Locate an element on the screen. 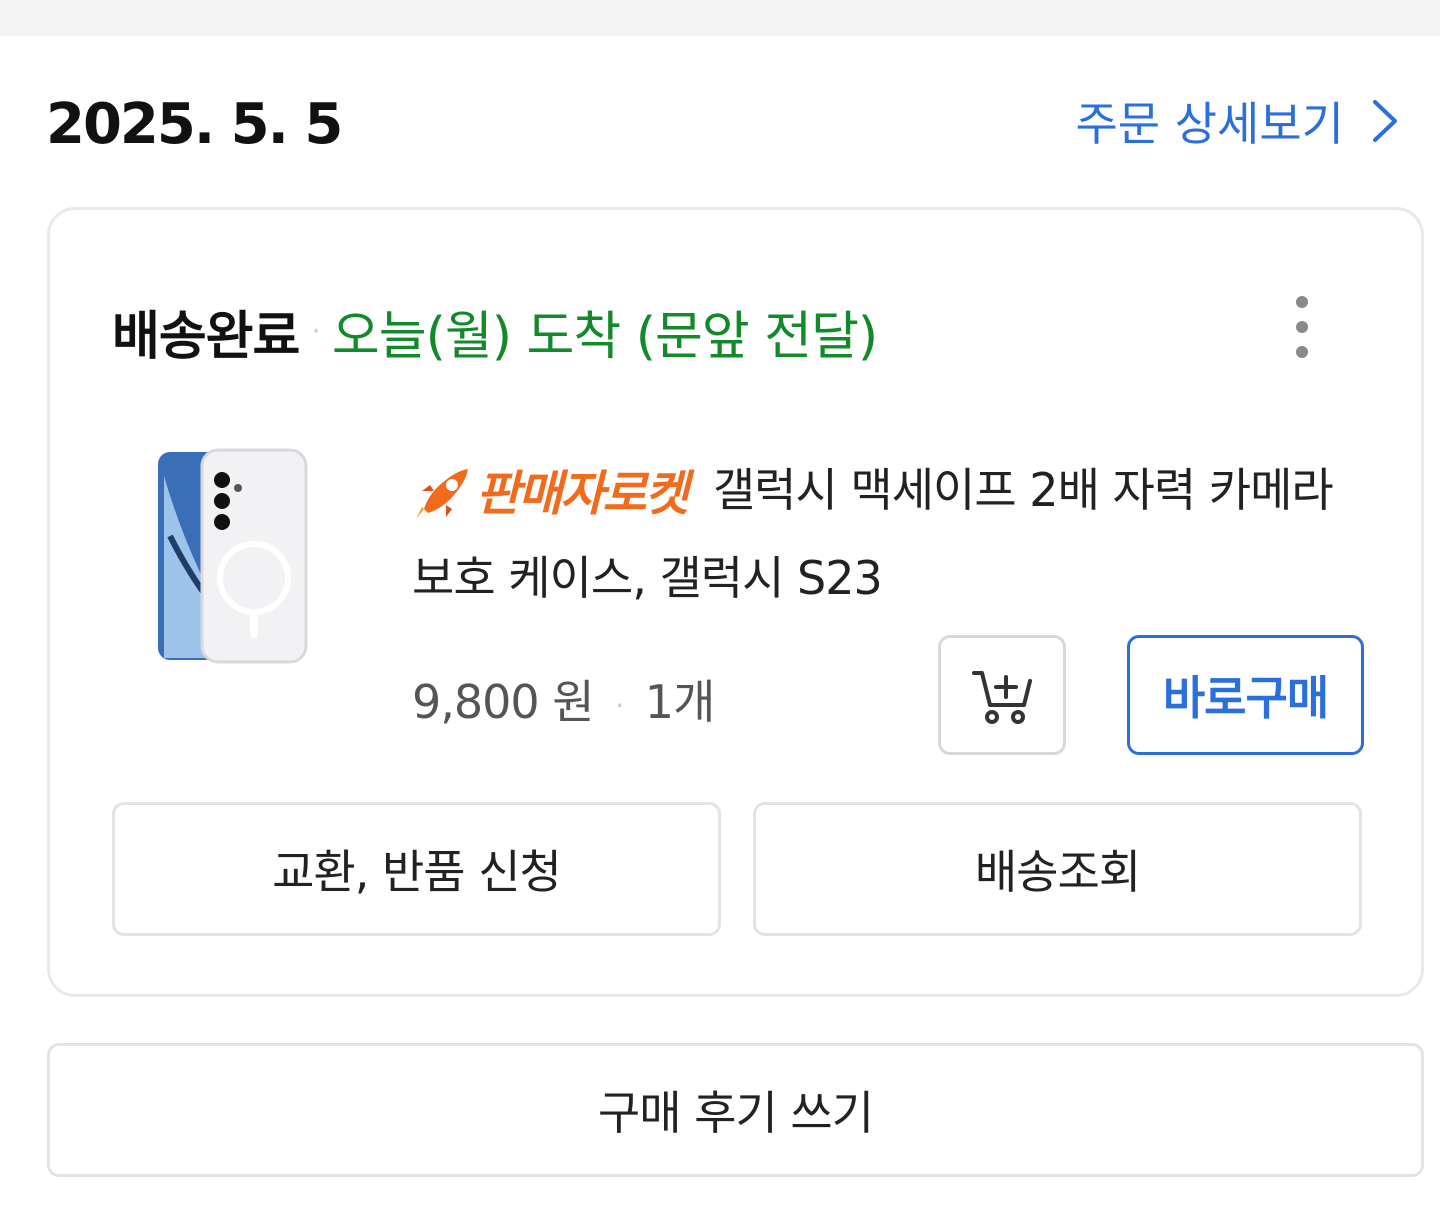 This screenshot has width=1440, height=1223. add-to-cart-icon is located at coordinates (1002, 697).